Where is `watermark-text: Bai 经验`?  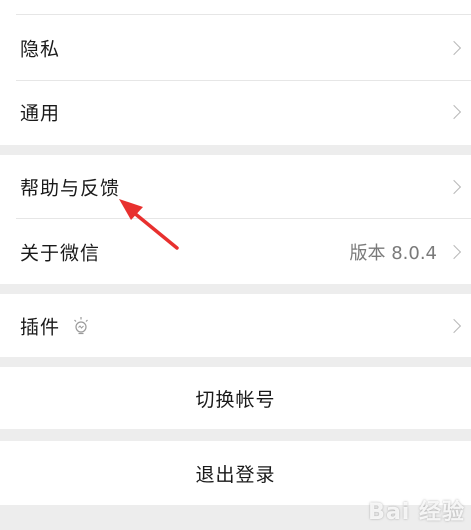
watermark-text: Bai 经验 is located at coordinates (416, 512).